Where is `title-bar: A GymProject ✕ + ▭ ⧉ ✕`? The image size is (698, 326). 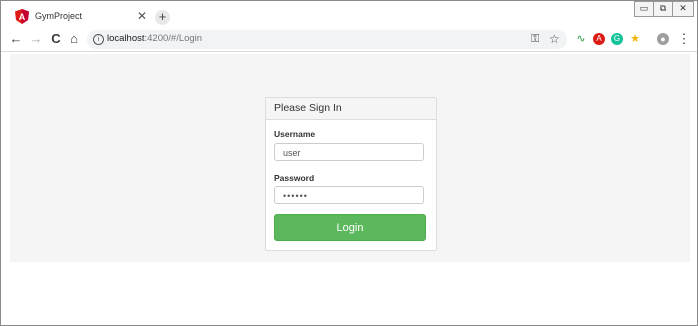 title-bar: A GymProject ✕ + ▭ ⧉ ✕ is located at coordinates (349, 14).